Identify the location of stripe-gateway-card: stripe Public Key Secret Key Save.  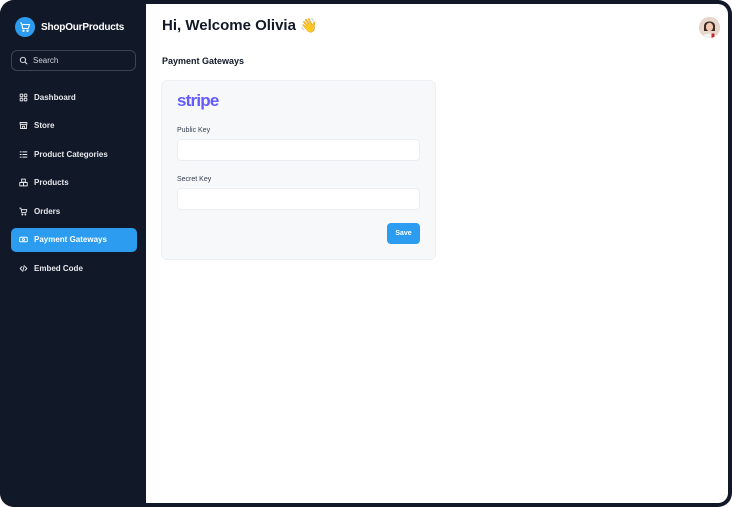
(298, 170).